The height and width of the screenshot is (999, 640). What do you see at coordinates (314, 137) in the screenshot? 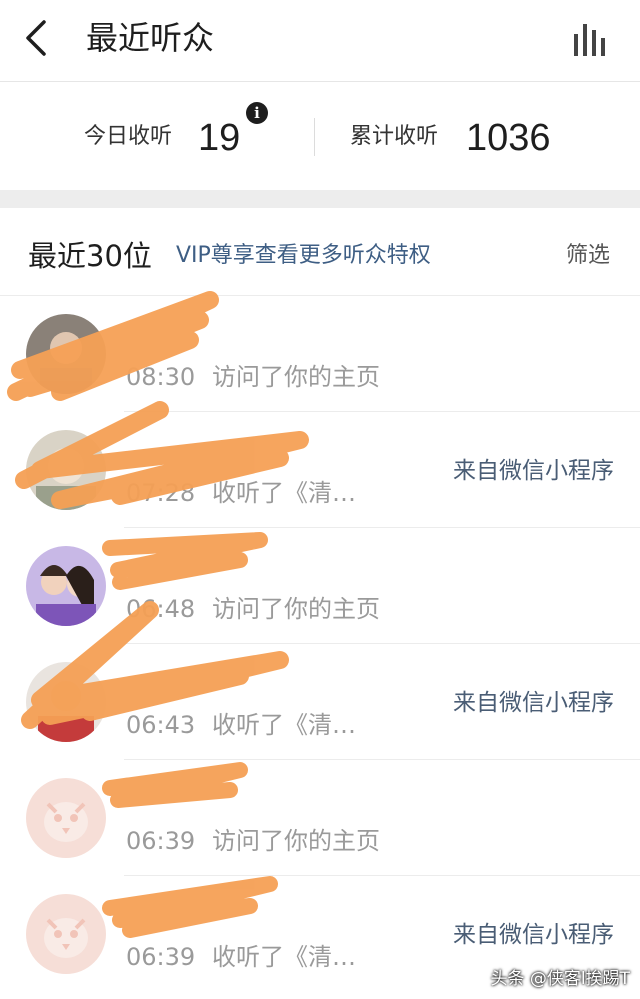
I see `stats-divider` at bounding box center [314, 137].